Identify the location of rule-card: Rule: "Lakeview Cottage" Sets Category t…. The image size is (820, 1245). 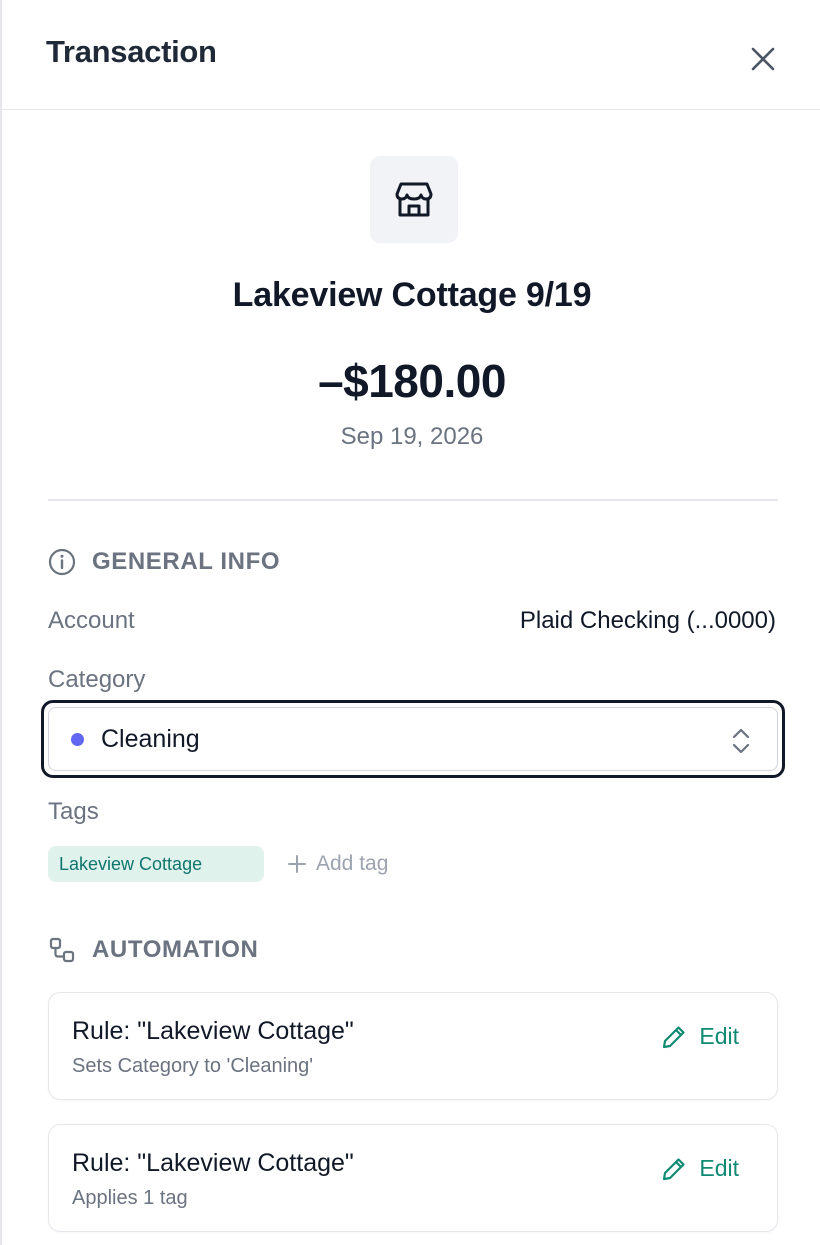
(413, 1046).